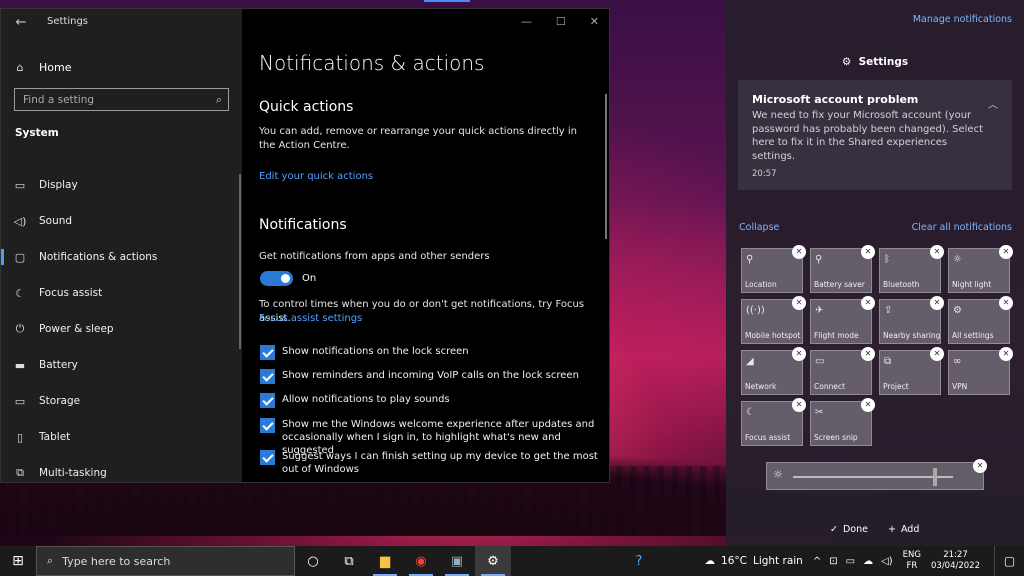  Describe the element at coordinates (993, 103) in the screenshot. I see `chevron-up-icon: ︿` at that location.